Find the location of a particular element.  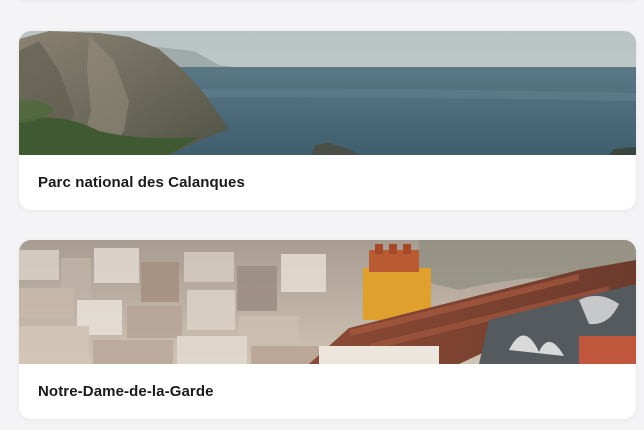

place-title: Notre-Dame-de-la-Garde is located at coordinates (126, 391).